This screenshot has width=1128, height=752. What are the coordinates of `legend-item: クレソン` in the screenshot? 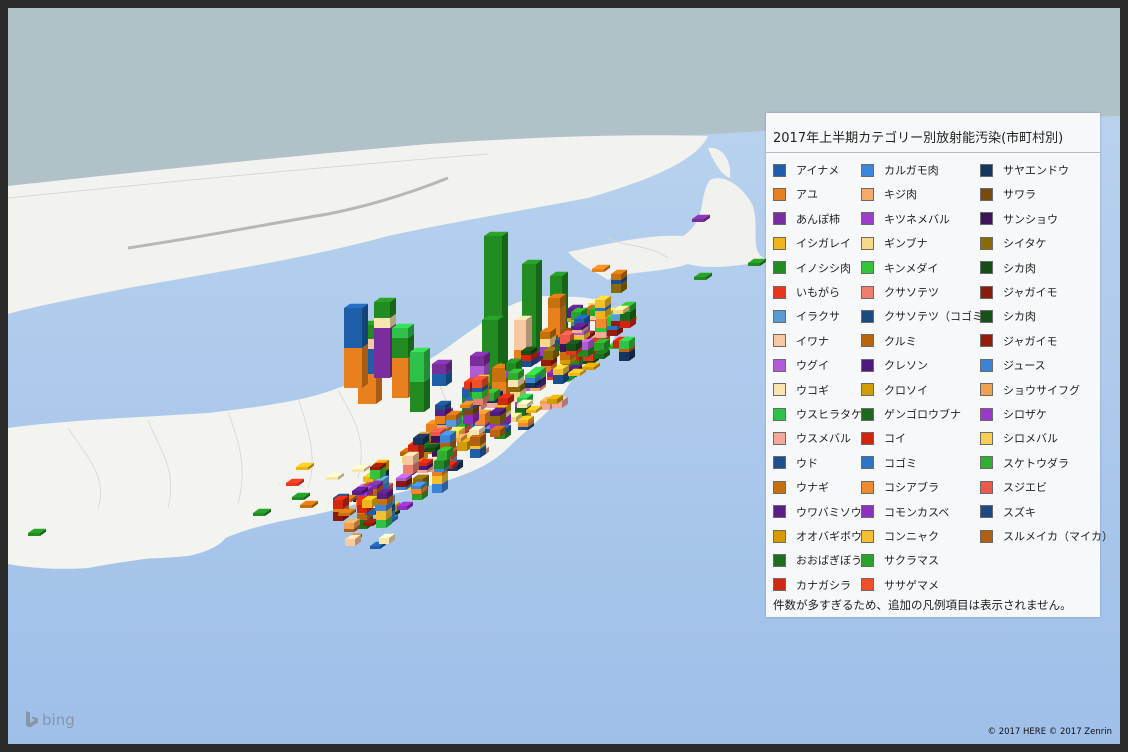 It's located at (918, 365).